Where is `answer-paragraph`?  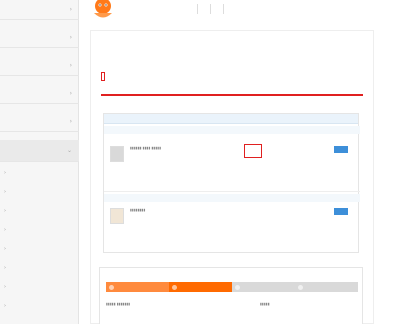 answer-paragraph is located at coordinates (234, 76).